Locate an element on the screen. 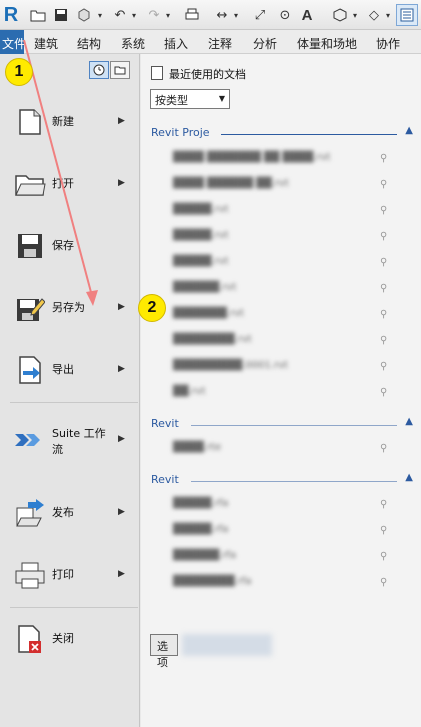 This screenshot has height=727, width=421. menu-label-print: 打印 is located at coordinates (63, 574).